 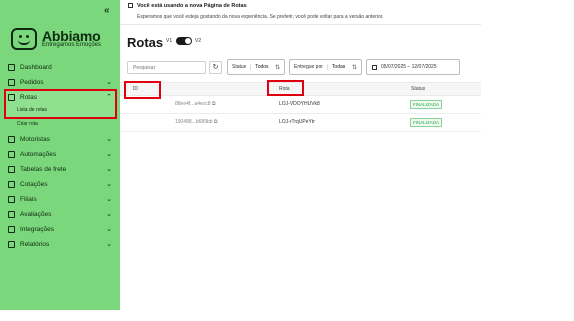 What do you see at coordinates (198, 41) in the screenshot?
I see `version-v2-label: V2` at bounding box center [198, 41].